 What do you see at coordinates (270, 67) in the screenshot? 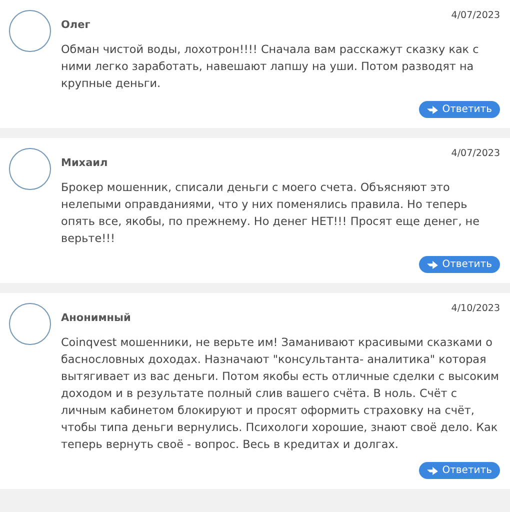
I see `comment-text: Обман чистой воды, лохотрон!!!! Сначала вам расскажут сказку как с ними легко заработать, навешают лапшу на уши. Потом разводят на крупные деньги.` at bounding box center [270, 67].